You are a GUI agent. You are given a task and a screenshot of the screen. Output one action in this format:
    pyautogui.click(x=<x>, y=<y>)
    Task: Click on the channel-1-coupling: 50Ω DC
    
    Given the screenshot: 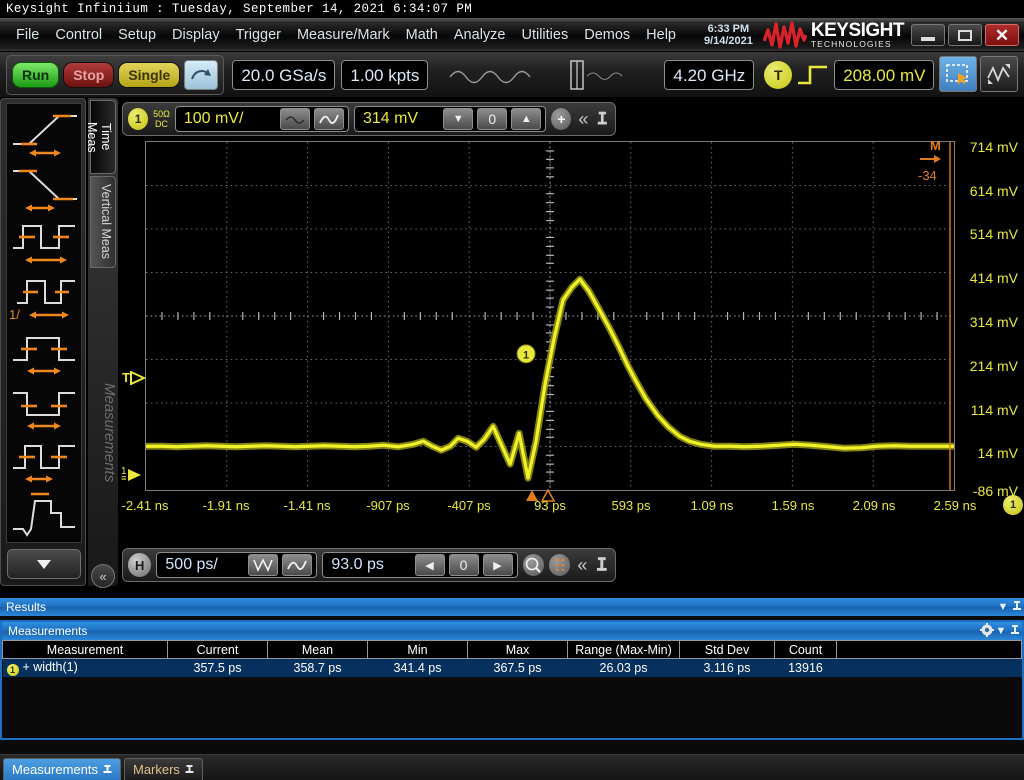 What is the action you would take?
    pyautogui.click(x=161, y=119)
    